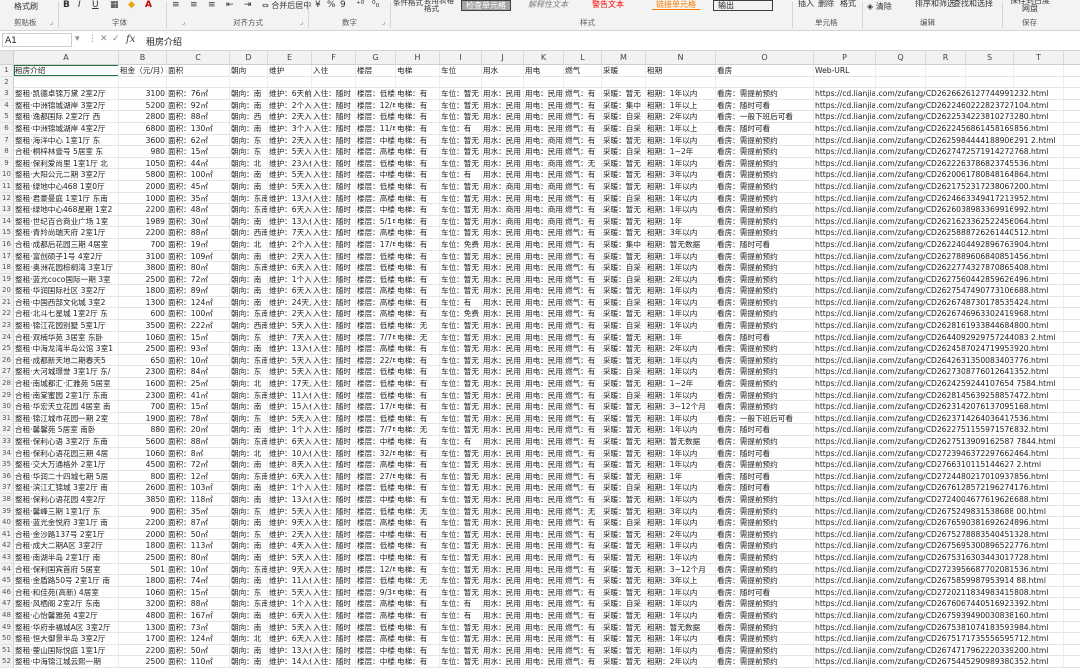 The height and width of the screenshot is (668, 1080). What do you see at coordinates (66, 290) in the screenshot?
I see `cell: 整租·华润国际社区 3室2厅` at bounding box center [66, 290].